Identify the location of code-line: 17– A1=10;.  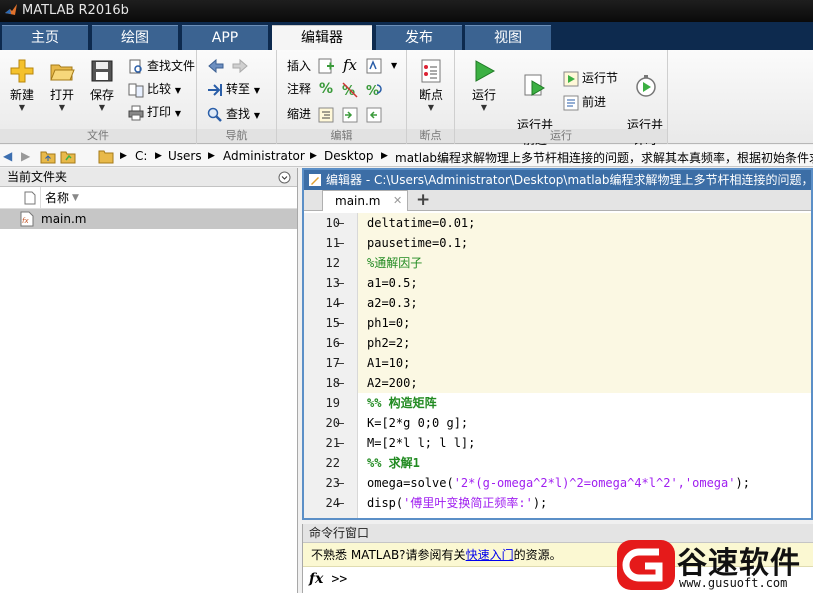
(557, 363).